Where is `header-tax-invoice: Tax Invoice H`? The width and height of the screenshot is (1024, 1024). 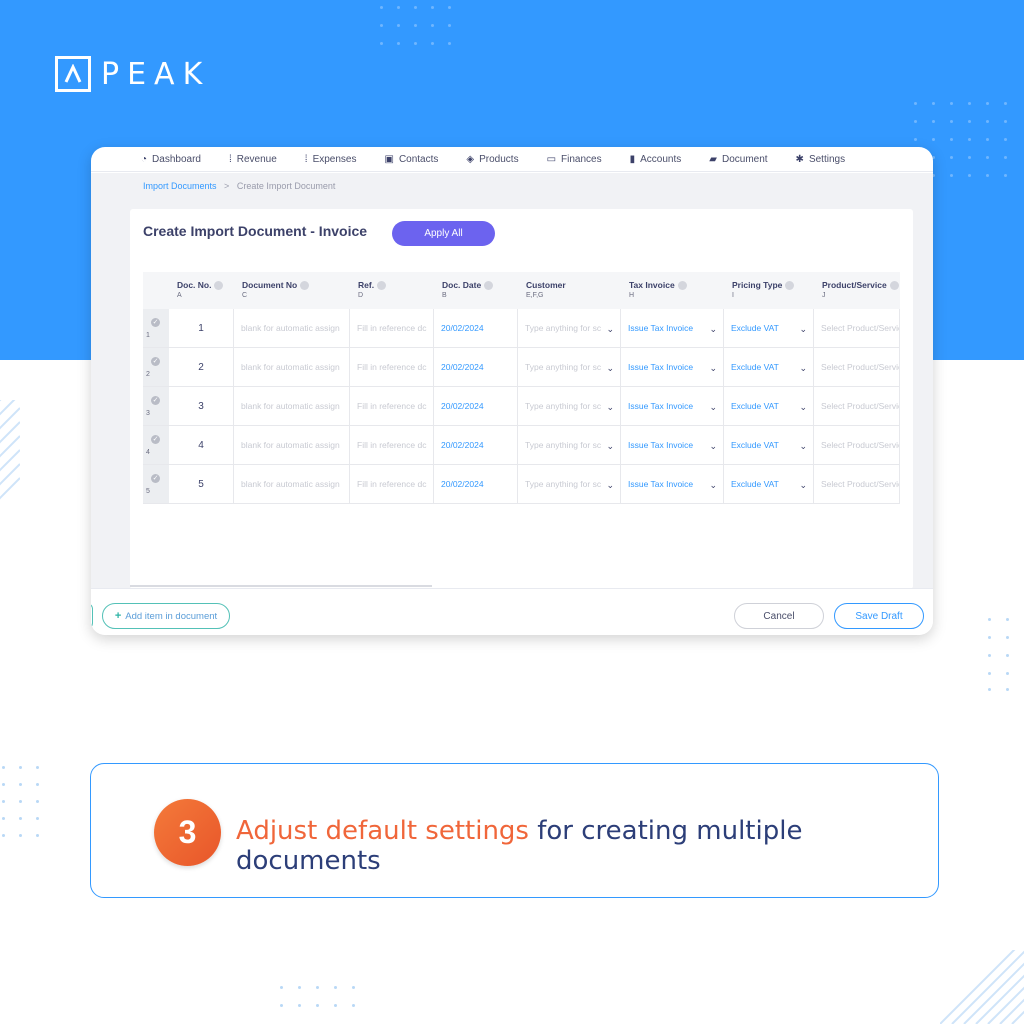 header-tax-invoice: Tax Invoice H is located at coordinates (672, 290).